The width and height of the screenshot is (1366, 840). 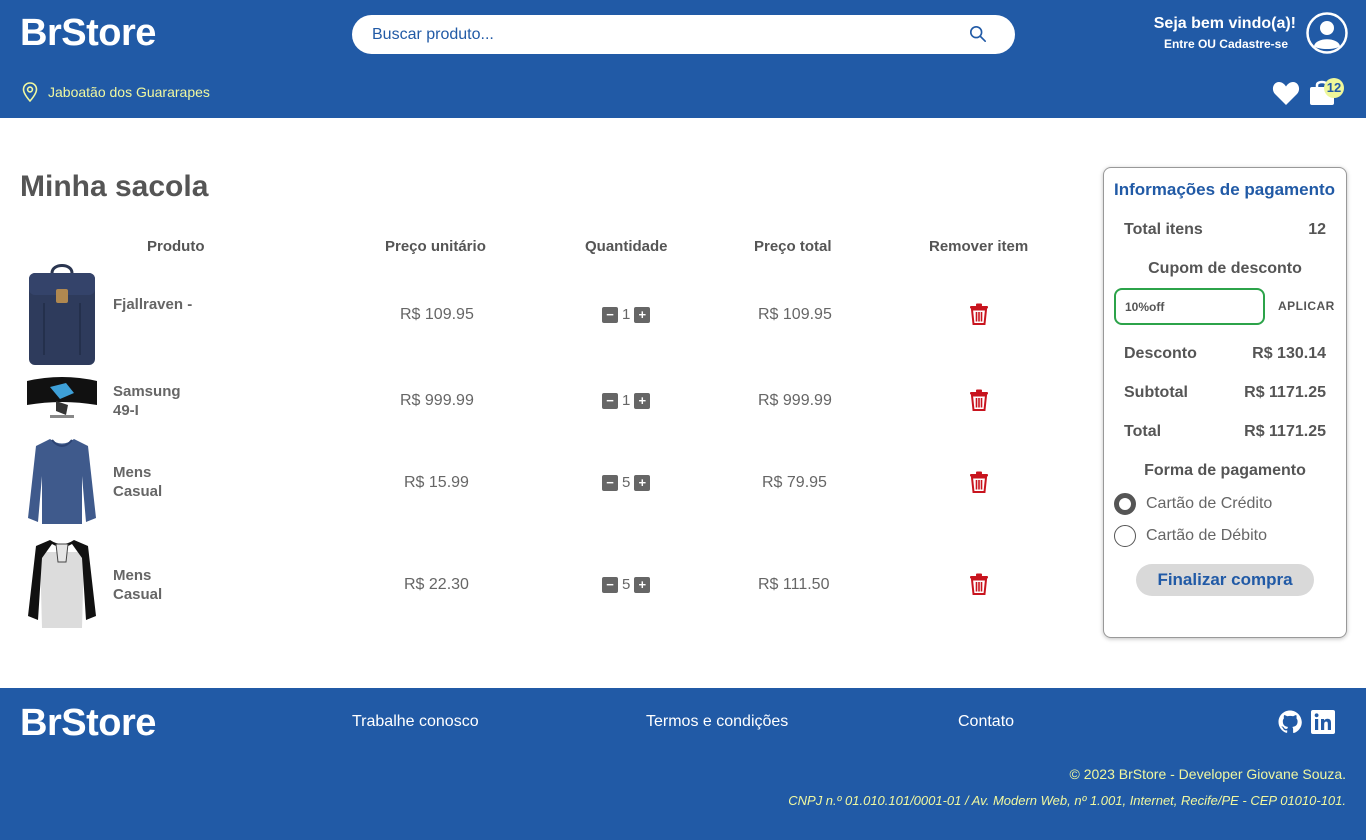 What do you see at coordinates (62, 397) in the screenshot?
I see `product-image-monitor` at bounding box center [62, 397].